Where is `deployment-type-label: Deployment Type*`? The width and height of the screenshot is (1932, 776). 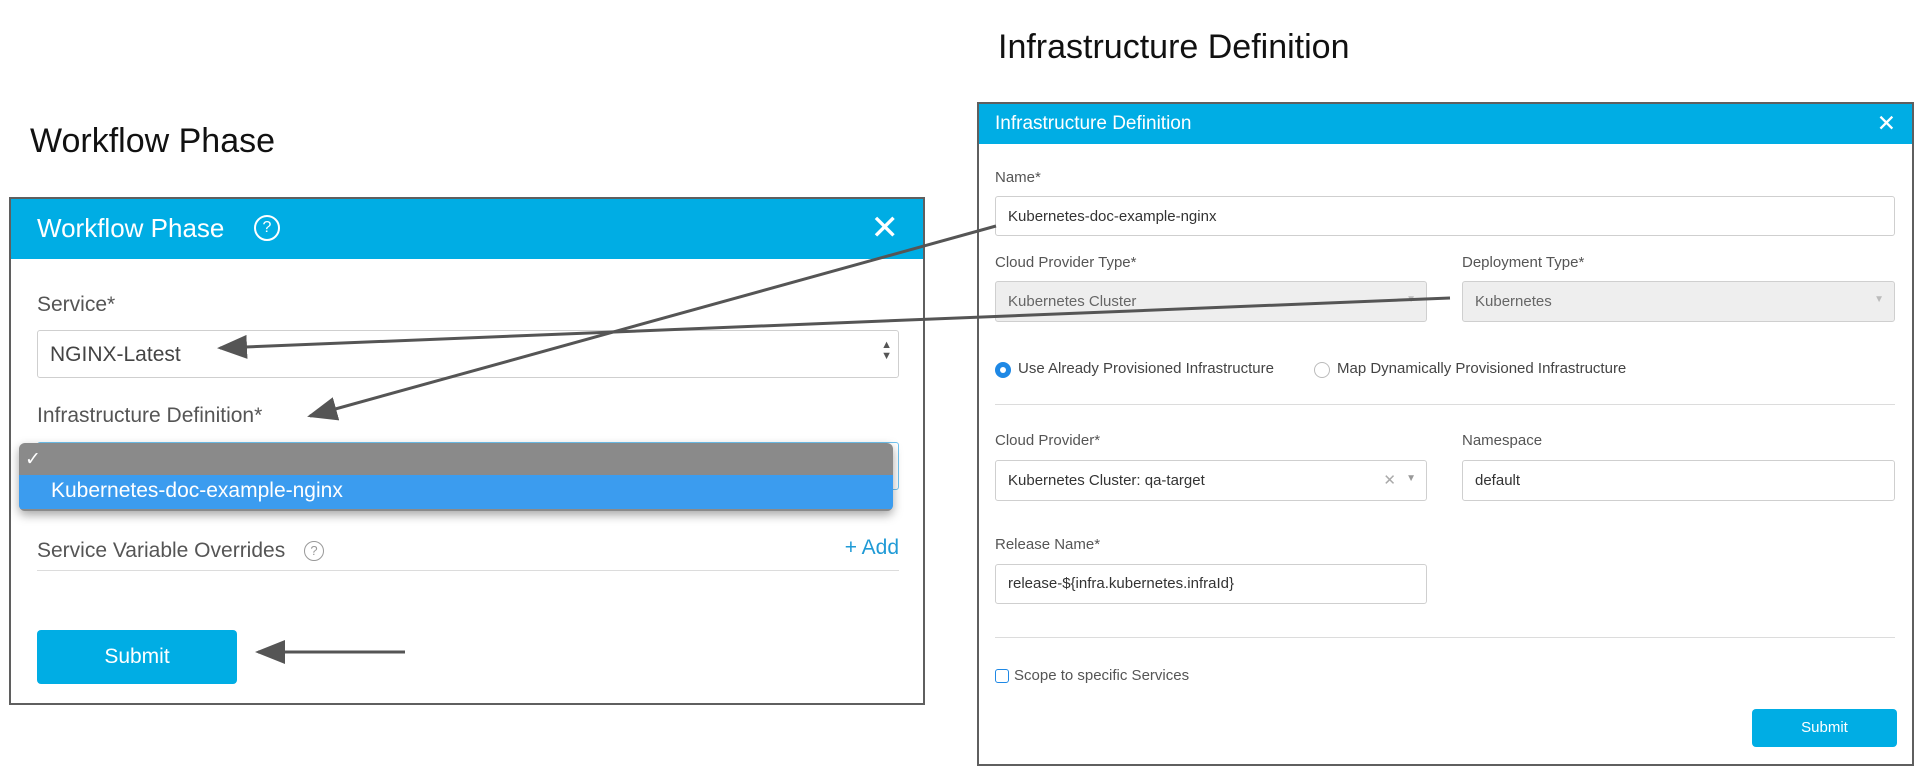
deployment-type-label: Deployment Type* is located at coordinates (1523, 262).